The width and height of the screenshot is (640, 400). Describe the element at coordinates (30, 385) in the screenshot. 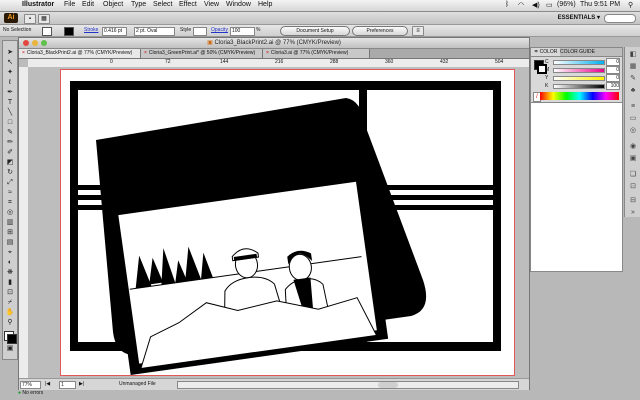

I see `zoom-level-field: 77%` at that location.